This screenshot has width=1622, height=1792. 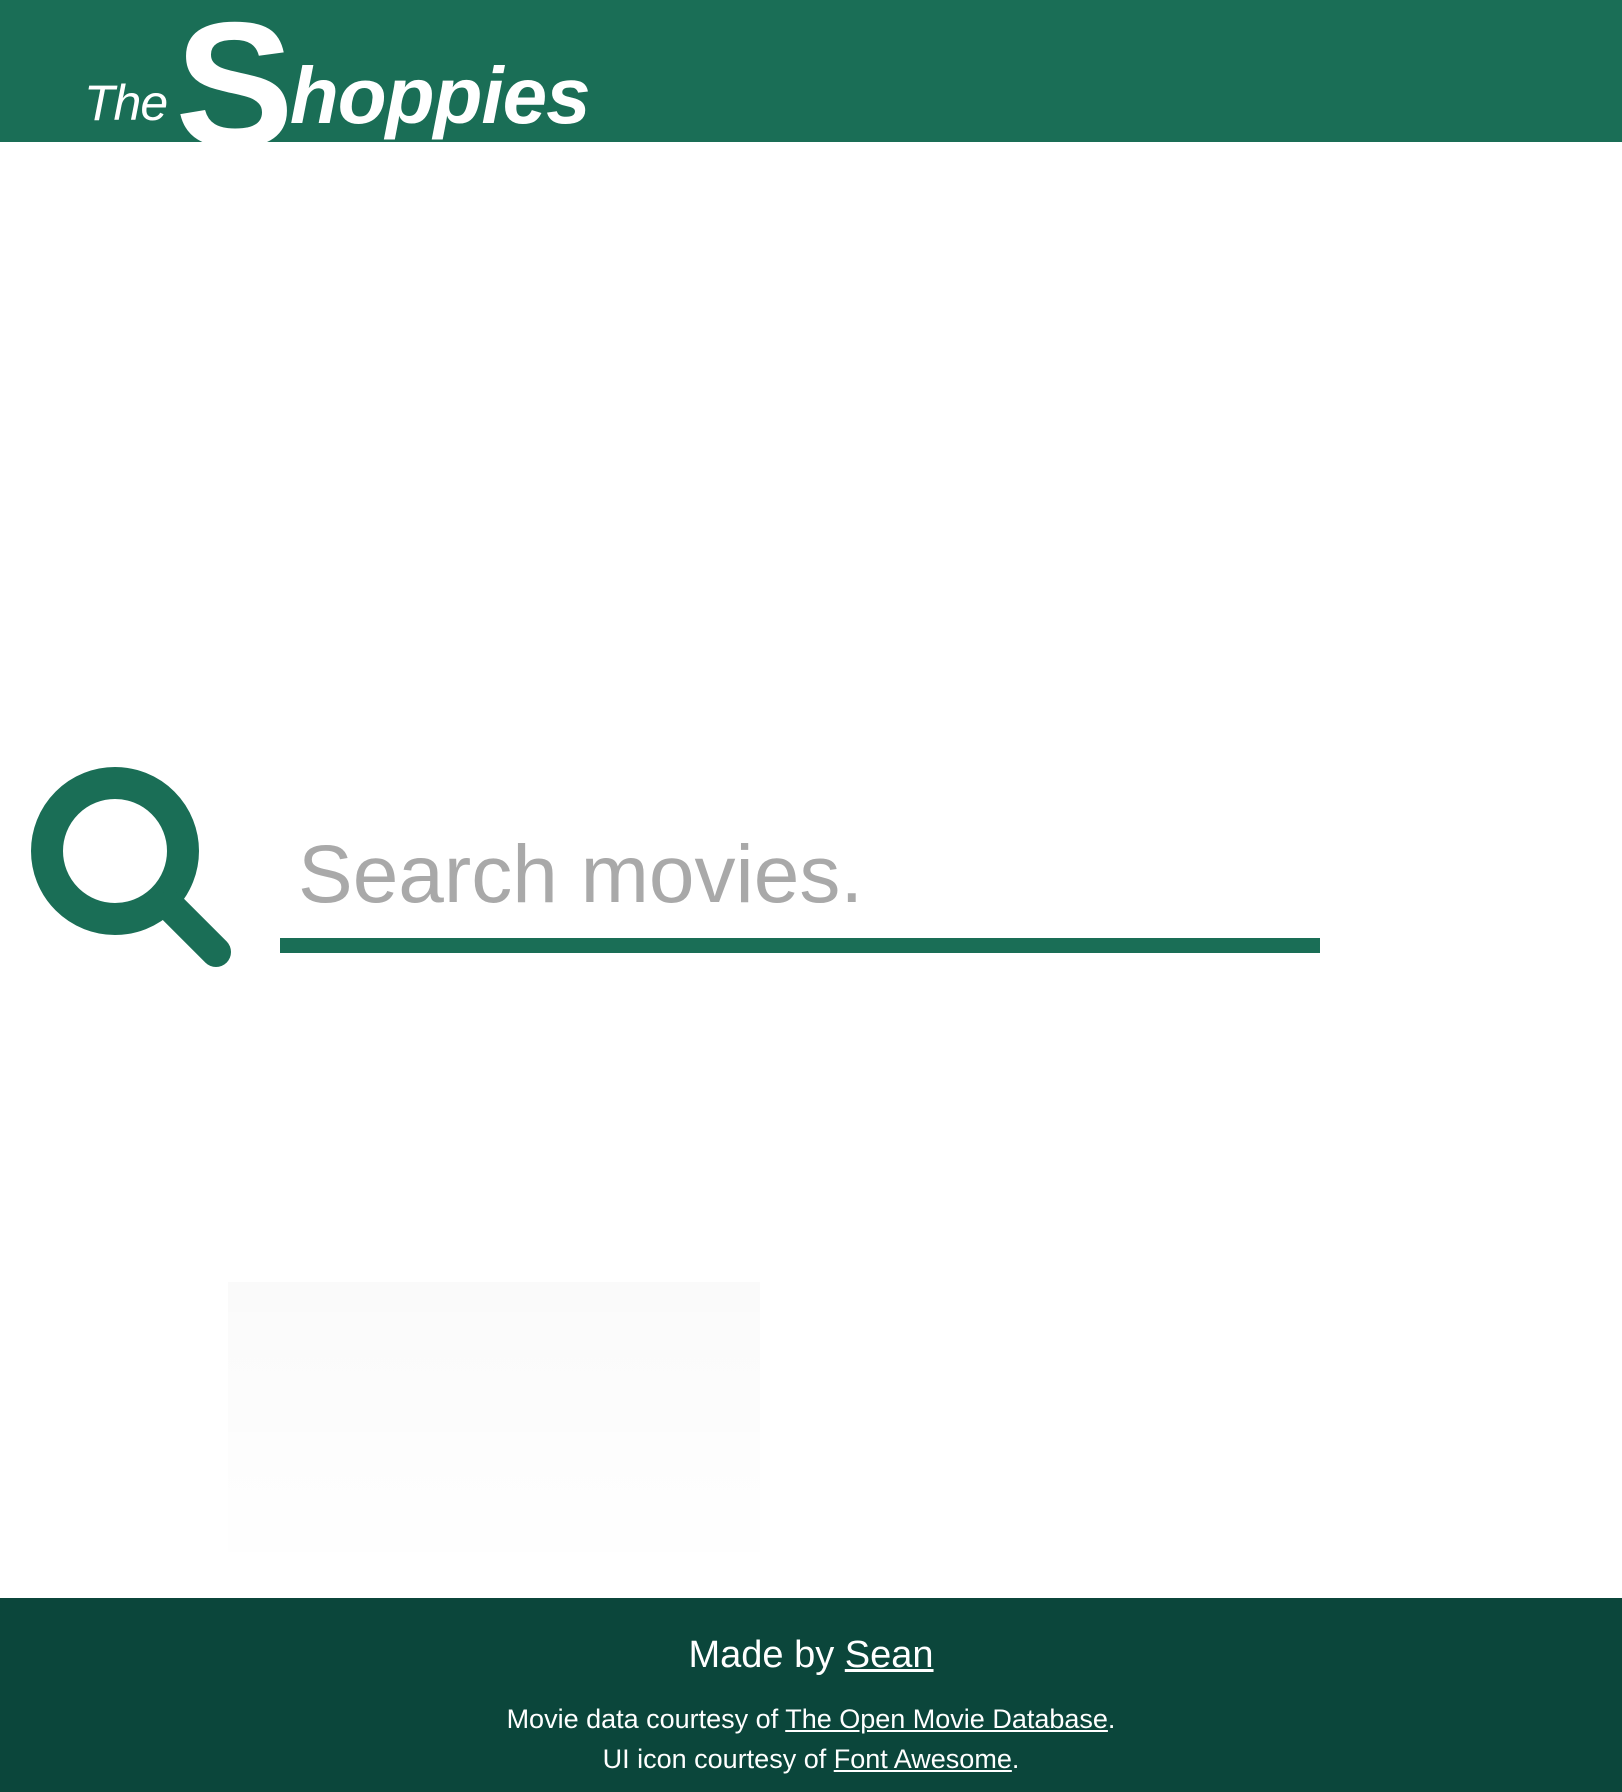 I want to click on logo: The S hoppies, so click(x=337, y=71).